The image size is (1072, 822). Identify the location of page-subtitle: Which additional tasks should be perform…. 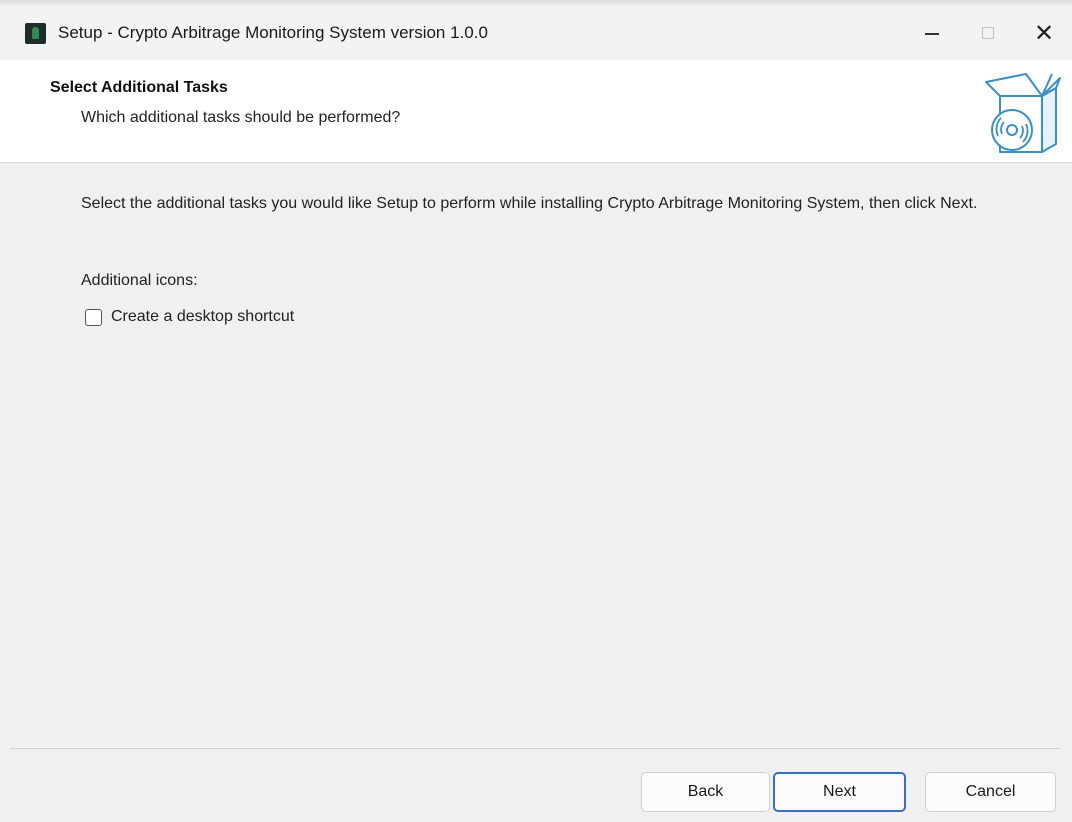
(241, 117).